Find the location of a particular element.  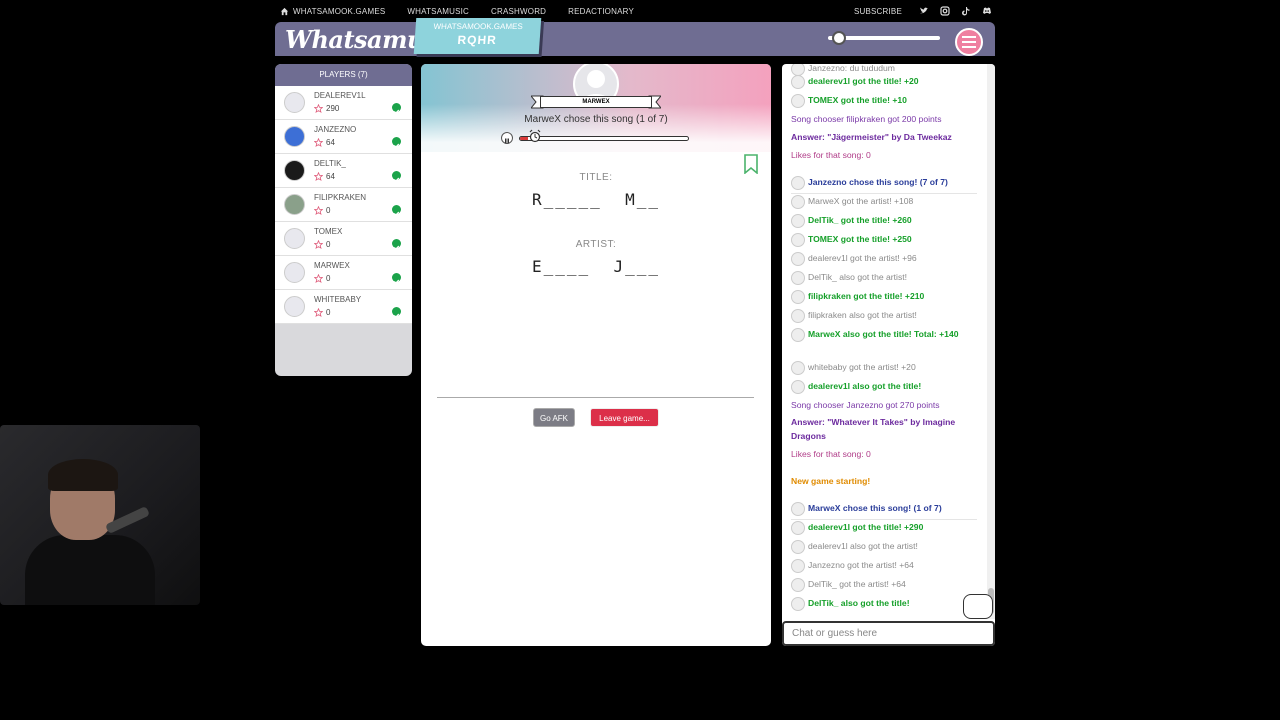

player-row: DEALEREV1L 290 is located at coordinates (343, 103).